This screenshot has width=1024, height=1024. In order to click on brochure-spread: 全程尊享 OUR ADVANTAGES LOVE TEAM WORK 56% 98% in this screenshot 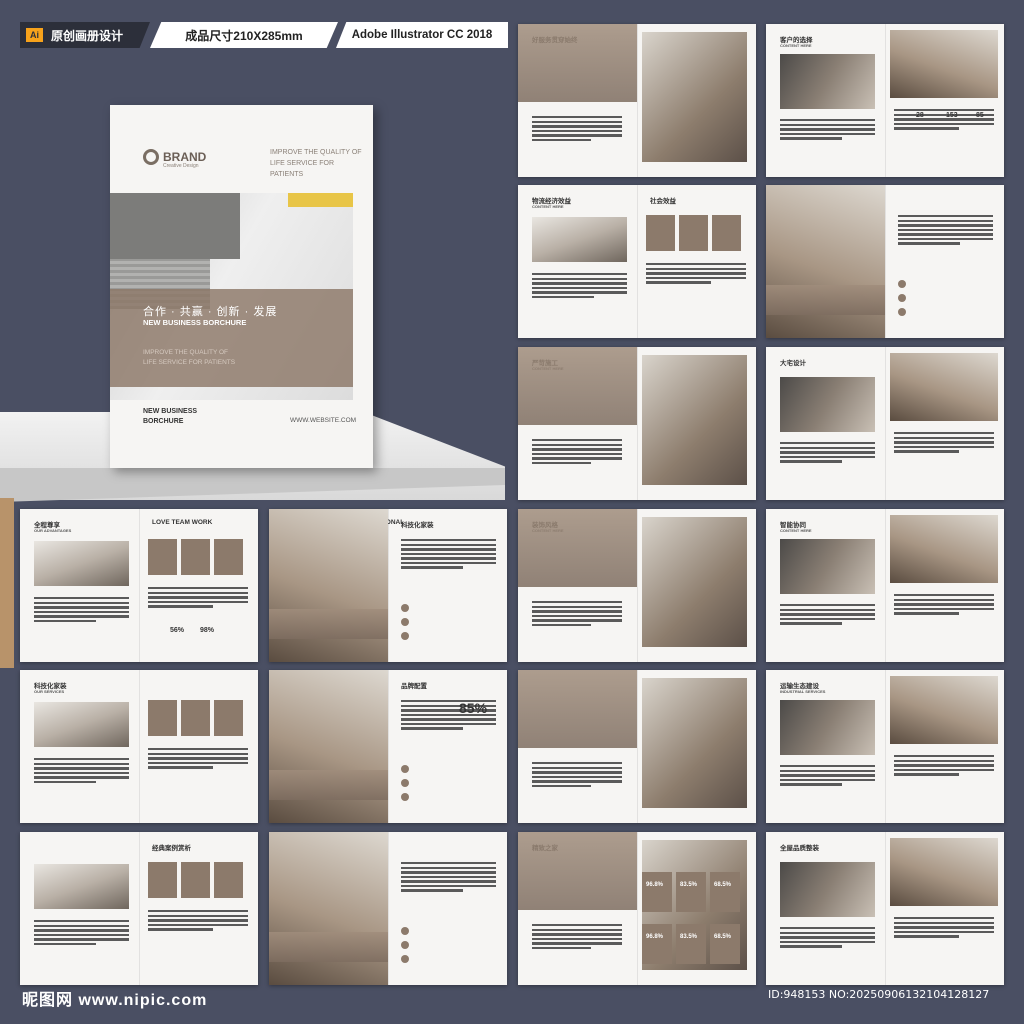, I will do `click(139, 585)`.